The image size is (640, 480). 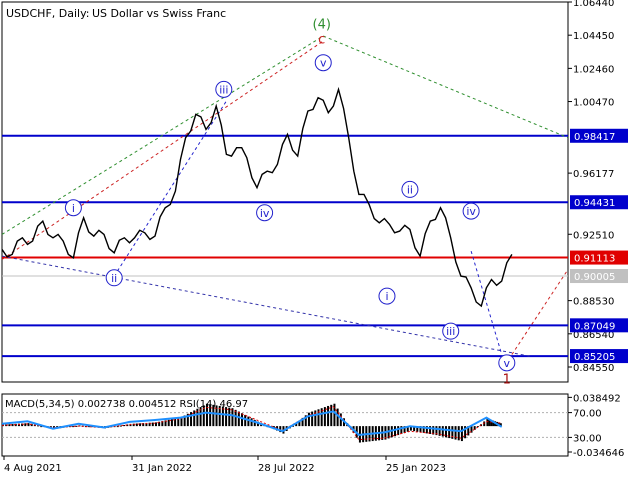 I want to click on symbol-title: USDCHF, Daily:, so click(x=48, y=13).